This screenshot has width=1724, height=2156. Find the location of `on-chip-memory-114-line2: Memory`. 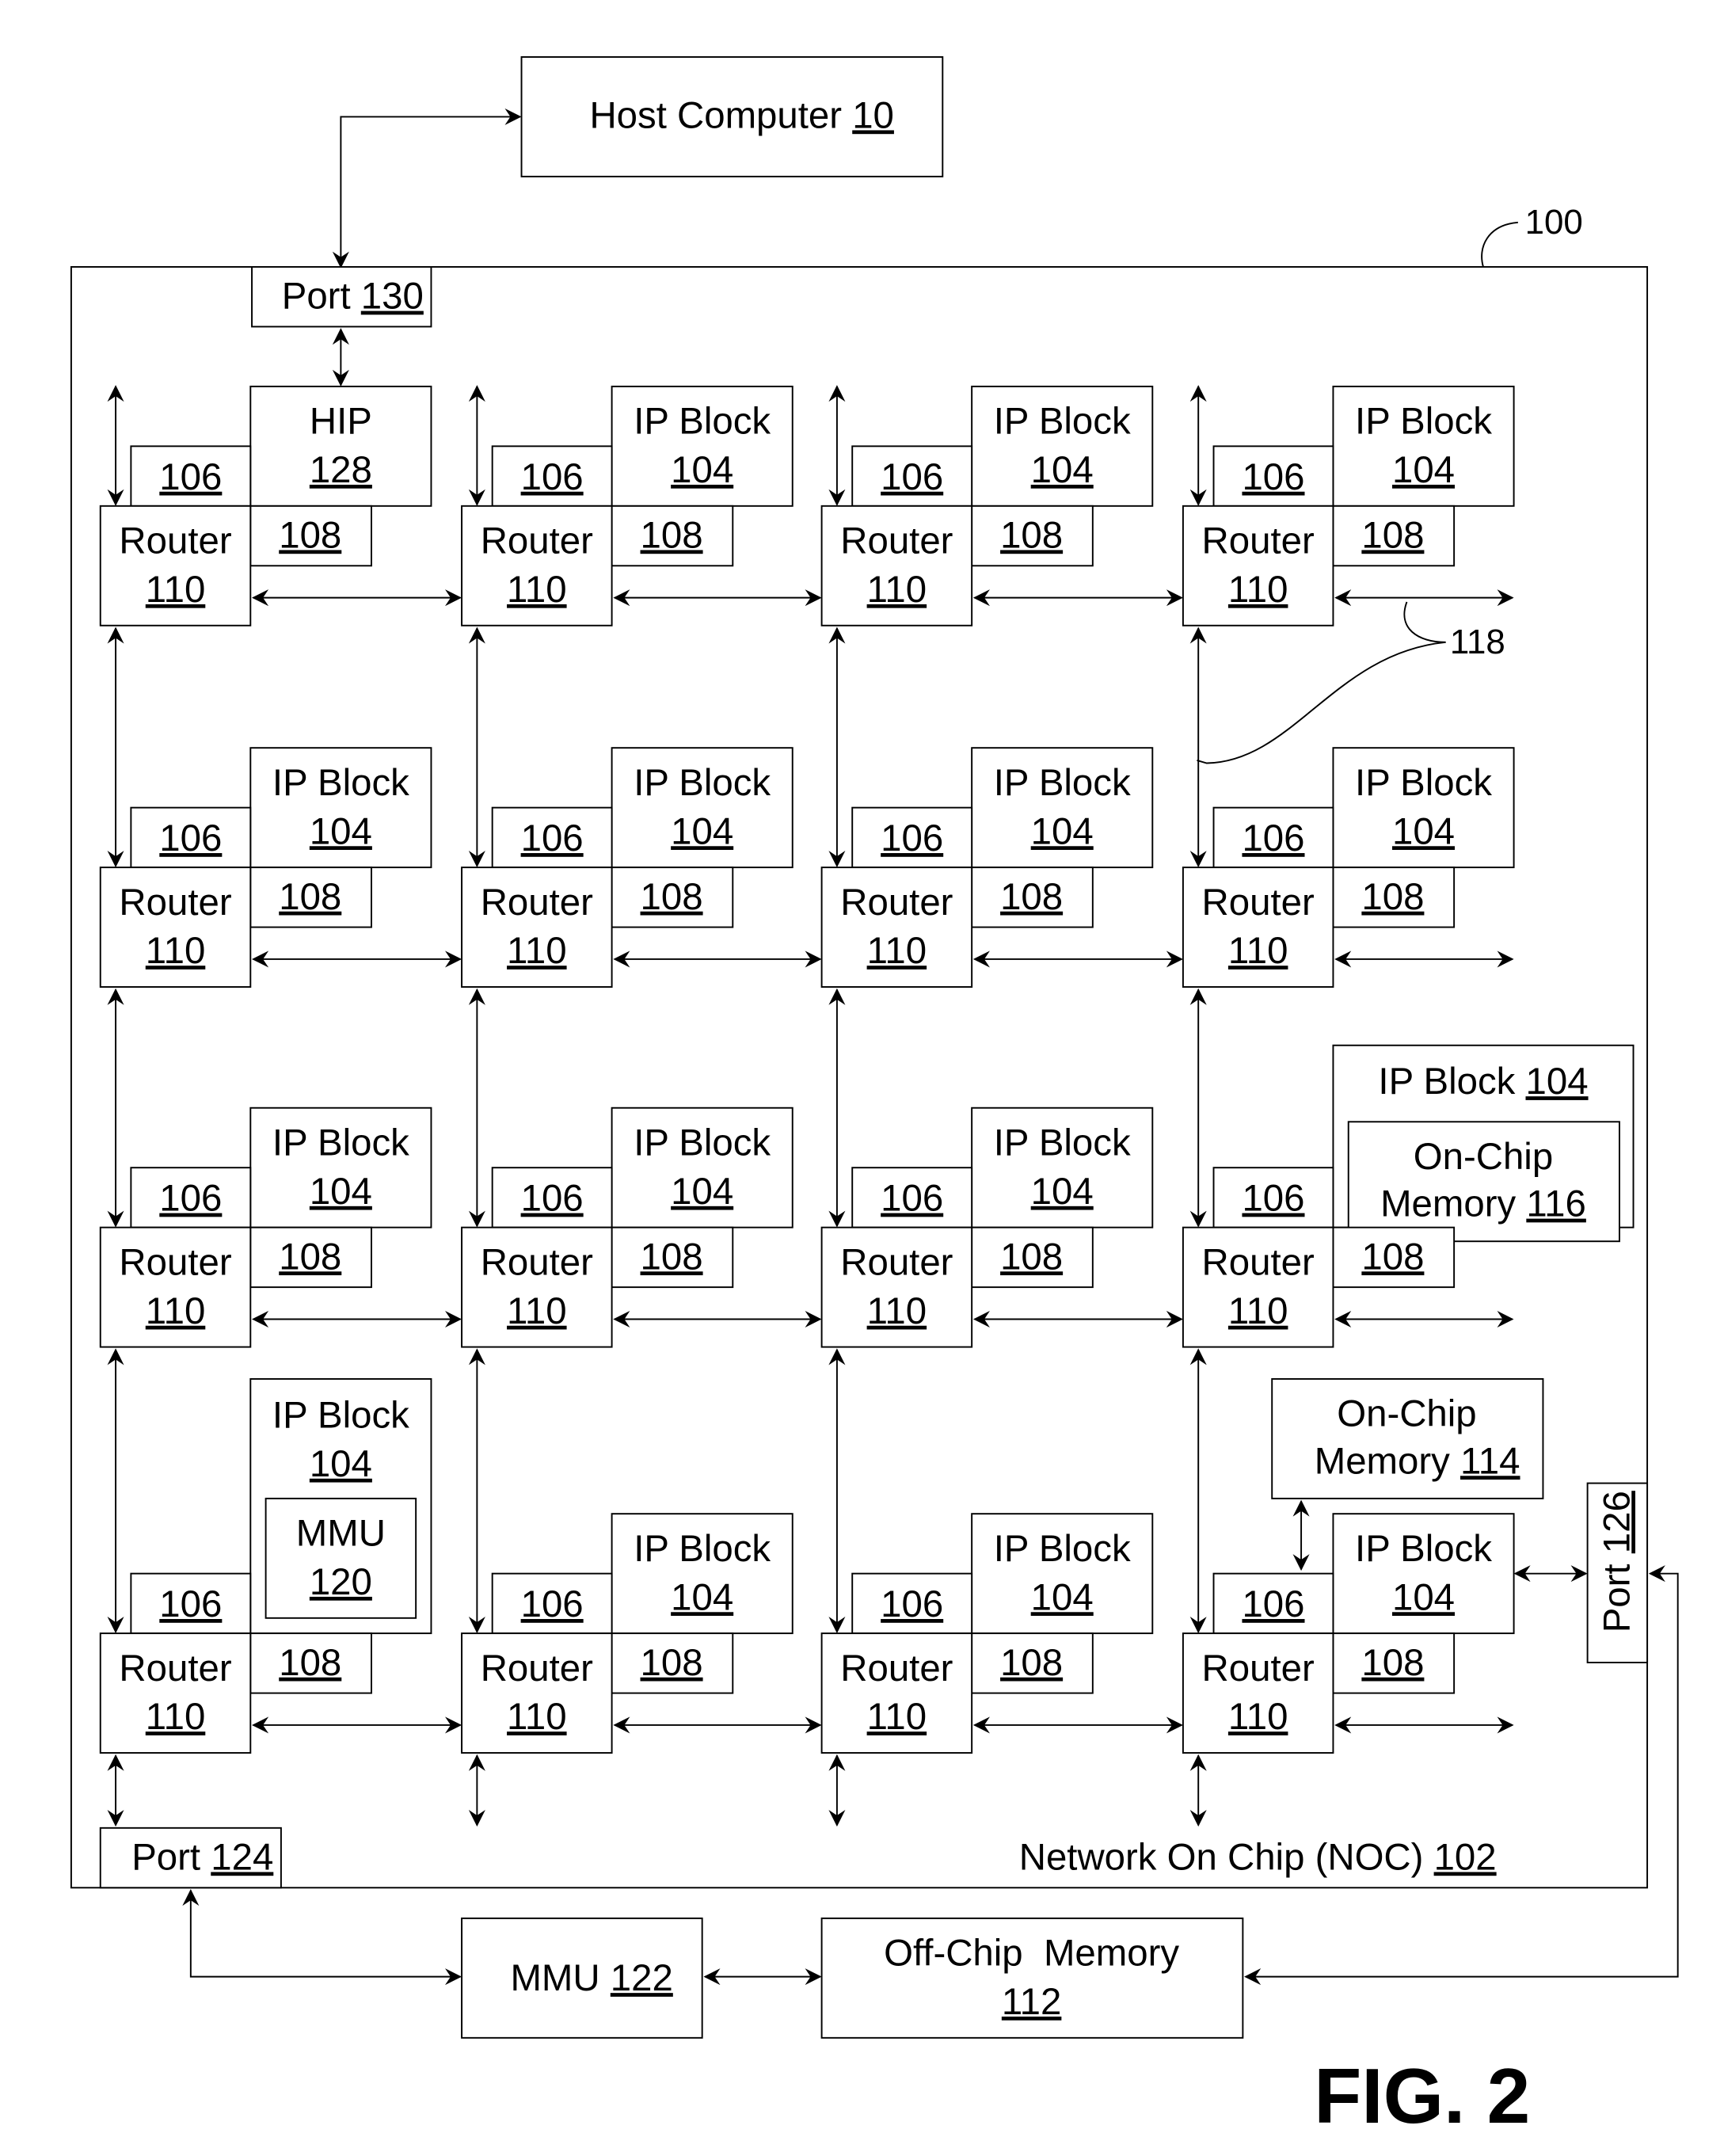

on-chip-memory-114-line2: Memory is located at coordinates (1387, 1461).